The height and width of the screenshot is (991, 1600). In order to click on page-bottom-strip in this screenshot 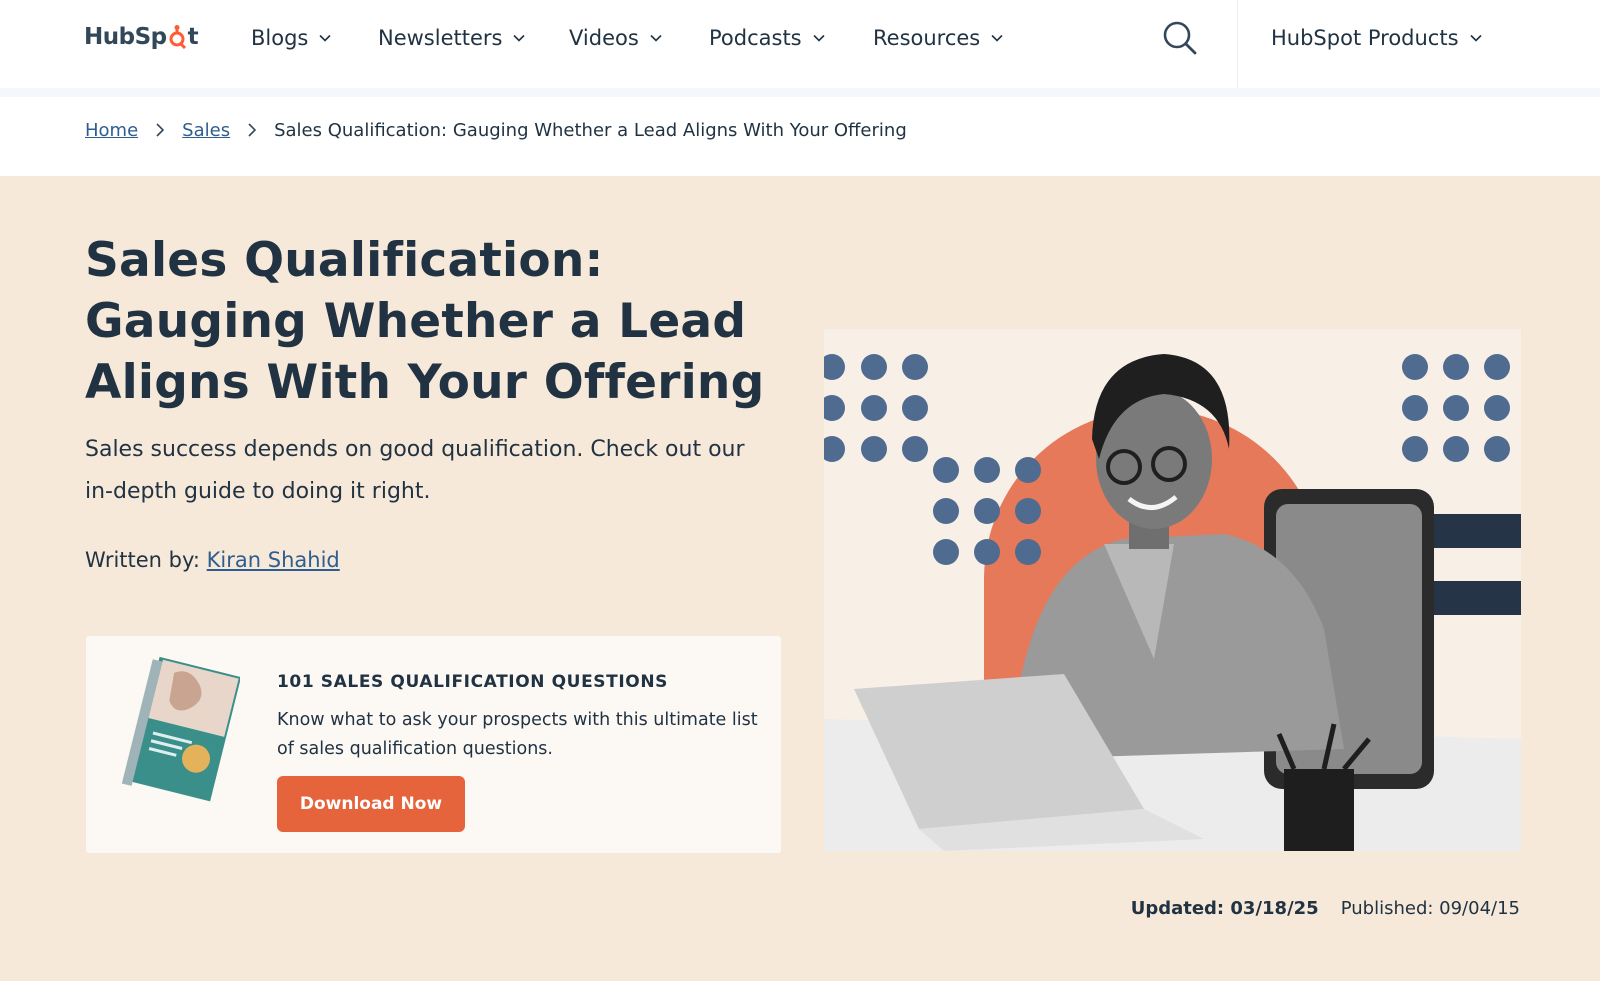, I will do `click(800, 986)`.